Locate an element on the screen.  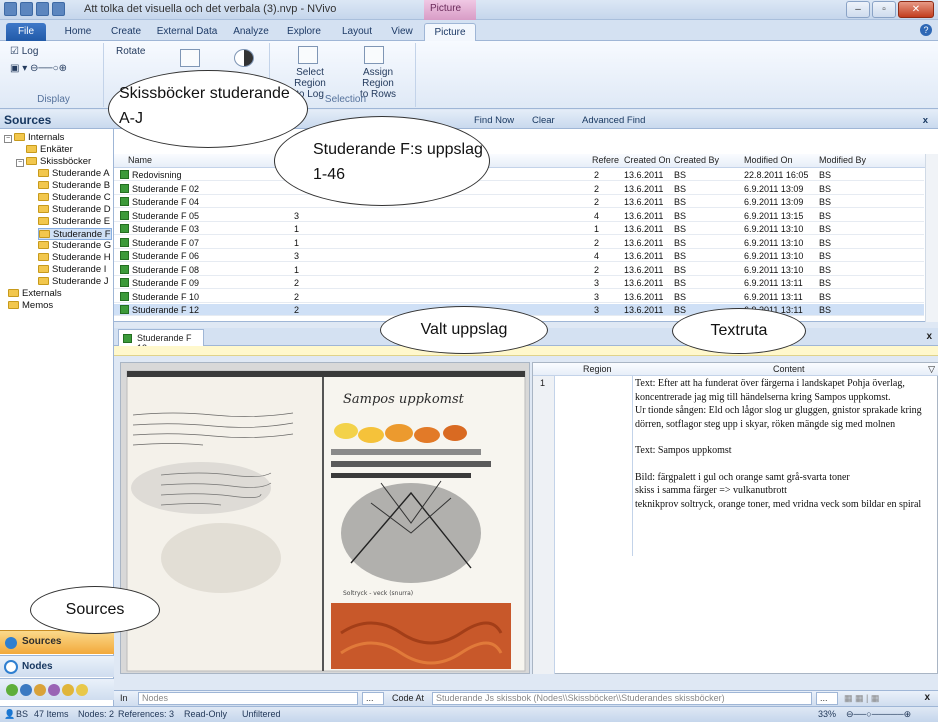
cell-modified-on: 6.9.2011 13:10 is located at coordinates (774, 229).